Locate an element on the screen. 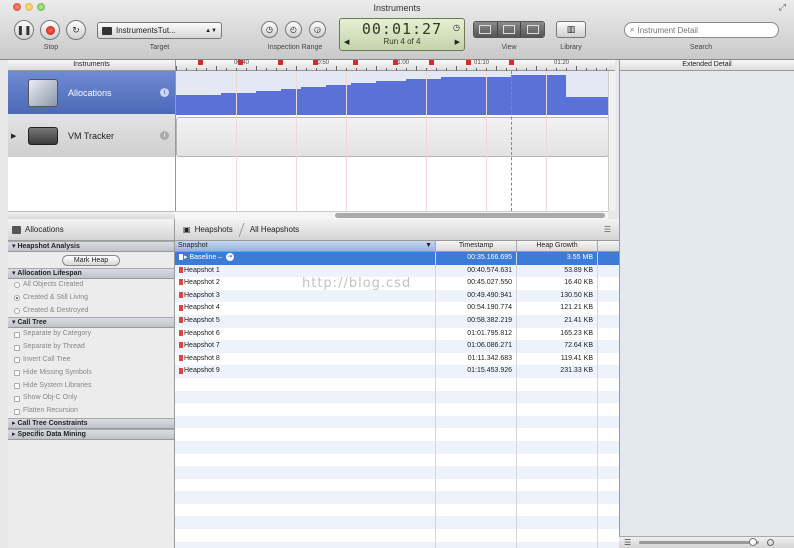 Image resolution: width=794 pixels, height=548 pixels. inspection-start-button: ◷ is located at coordinates (269, 29).